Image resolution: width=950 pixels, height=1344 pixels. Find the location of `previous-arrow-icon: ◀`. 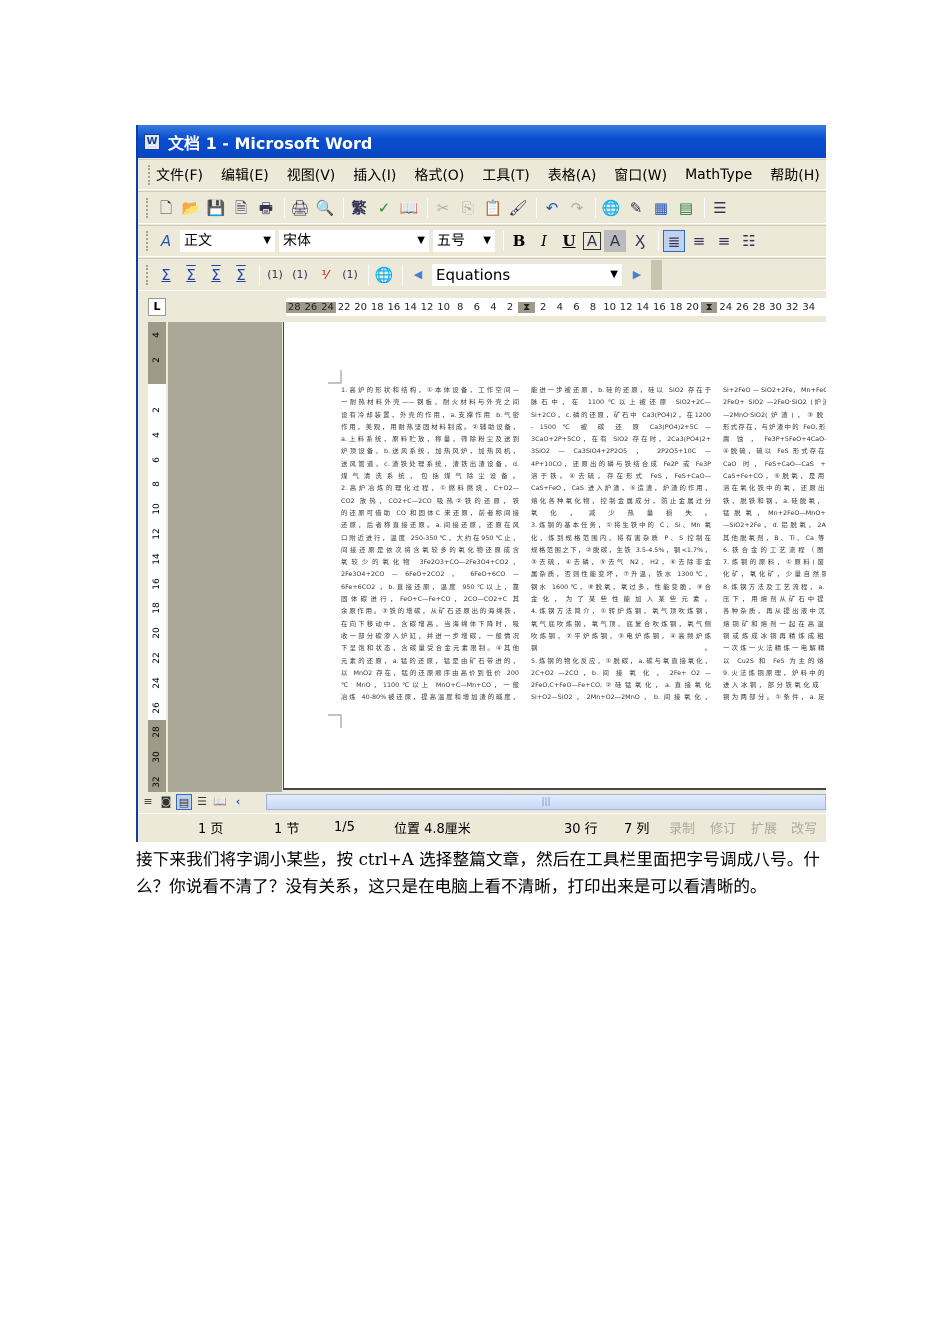

previous-arrow-icon: ◀ is located at coordinates (418, 275).